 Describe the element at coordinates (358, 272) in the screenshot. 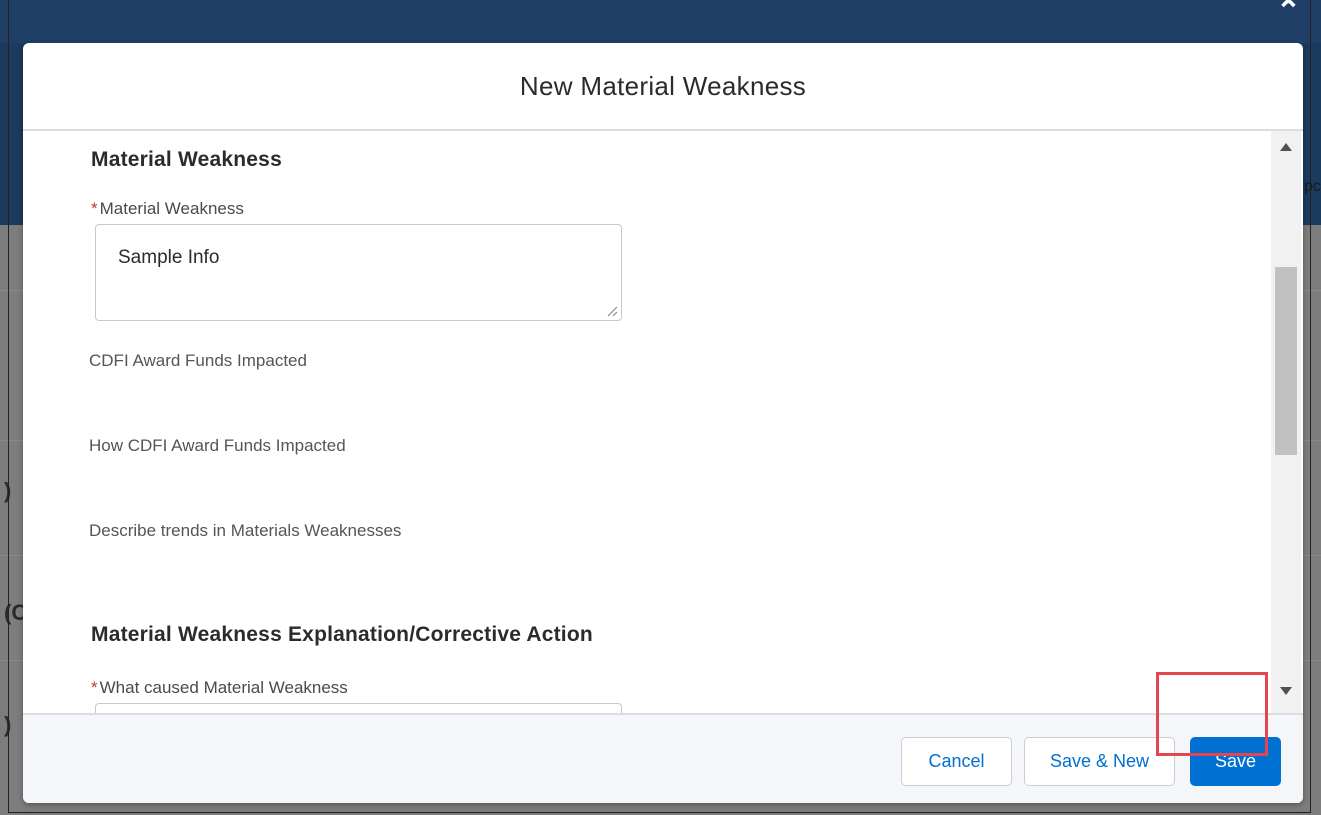

I see `material-weakness-textarea: Sample Info` at that location.